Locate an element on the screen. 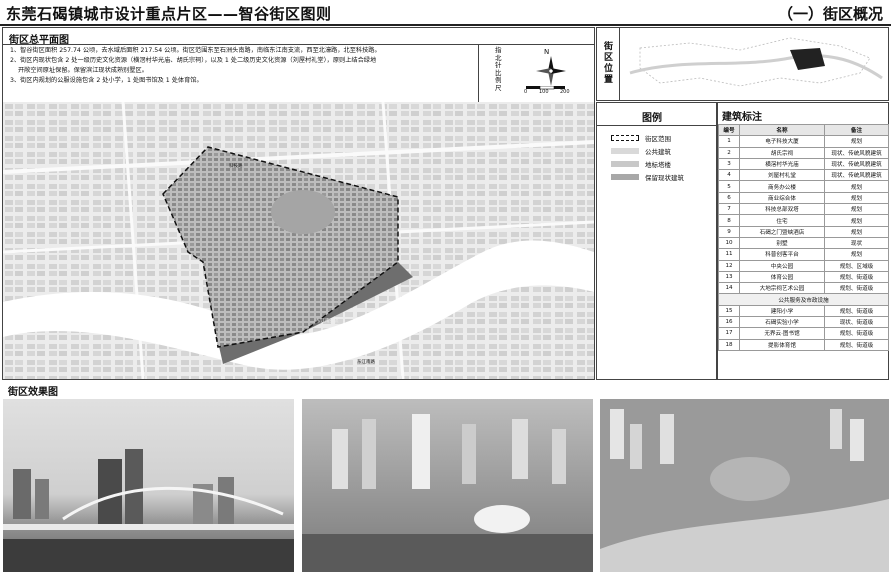 The image size is (891, 575). table-row: 17 无界云·图书馆 规划、街道级 is located at coordinates (803, 333).